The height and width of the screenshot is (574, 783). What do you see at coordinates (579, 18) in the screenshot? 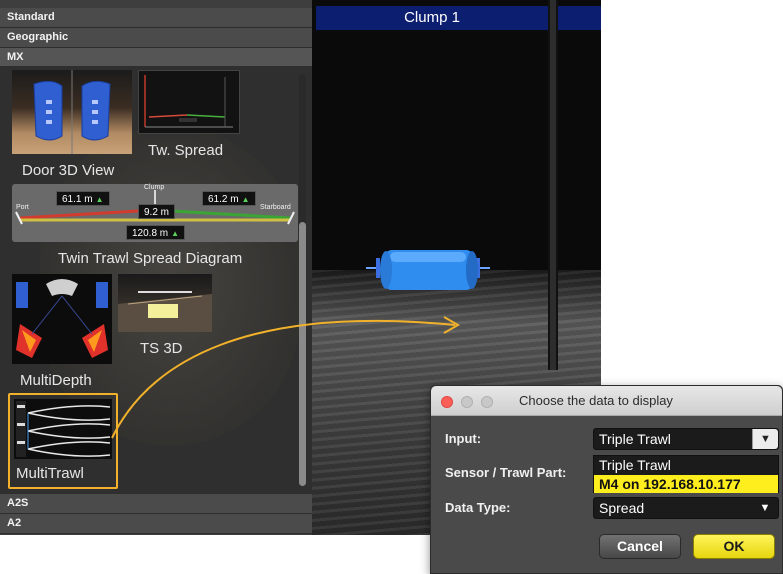
I see `second-view-title-bar` at bounding box center [579, 18].